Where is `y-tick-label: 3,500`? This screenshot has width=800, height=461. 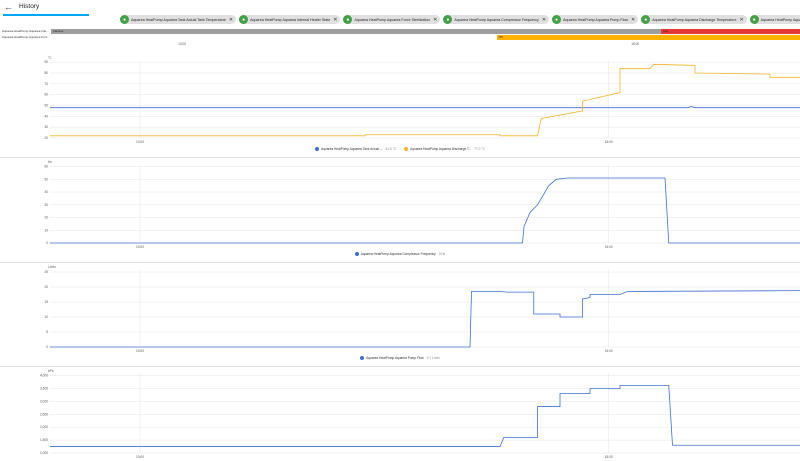 y-tick-label: 3,500 is located at coordinates (44, 388).